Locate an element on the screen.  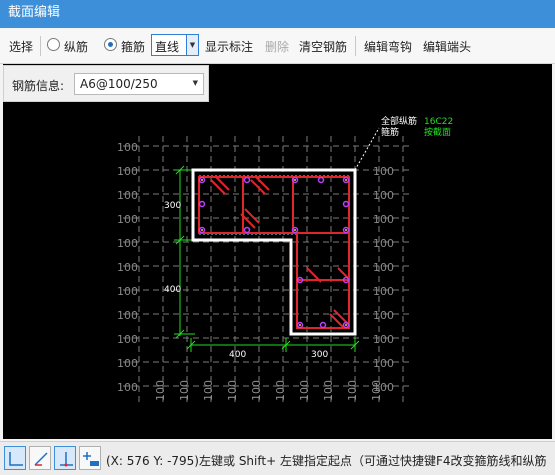
polar-snap-button is located at coordinates (40, 458).